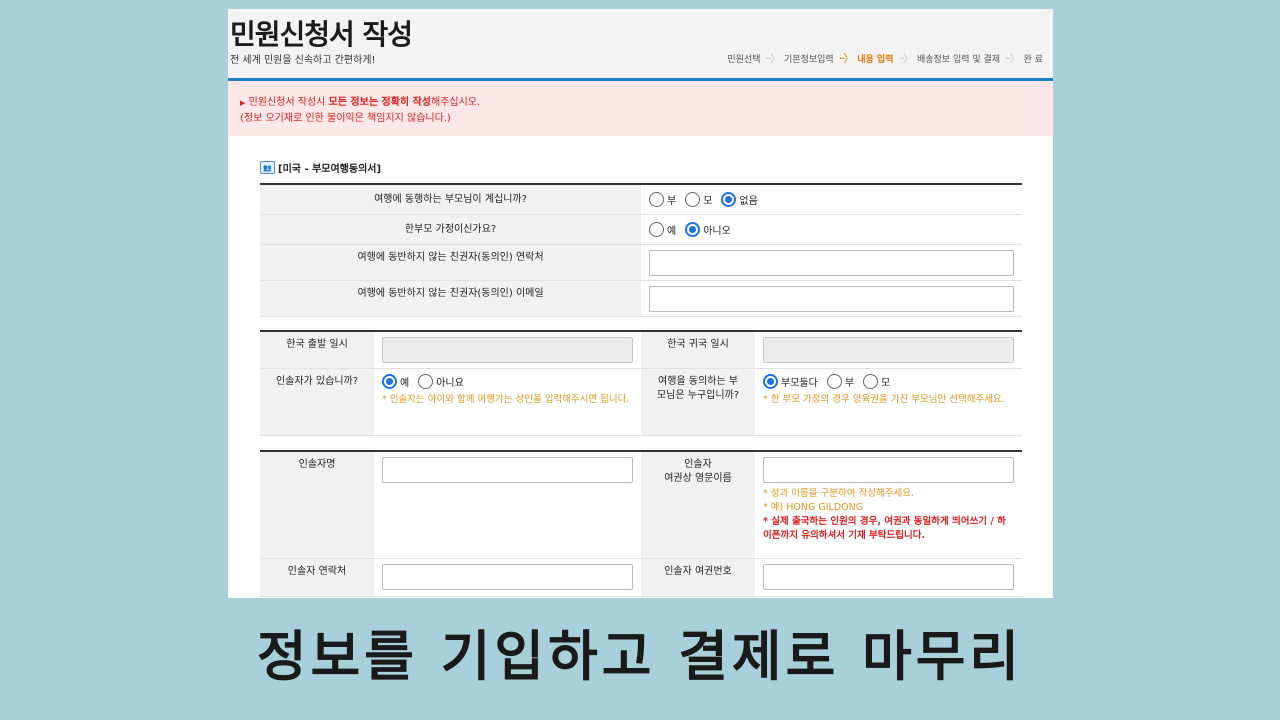 The image size is (1280, 720). I want to click on has-escort-radios: 예 아니요, so click(507, 381).